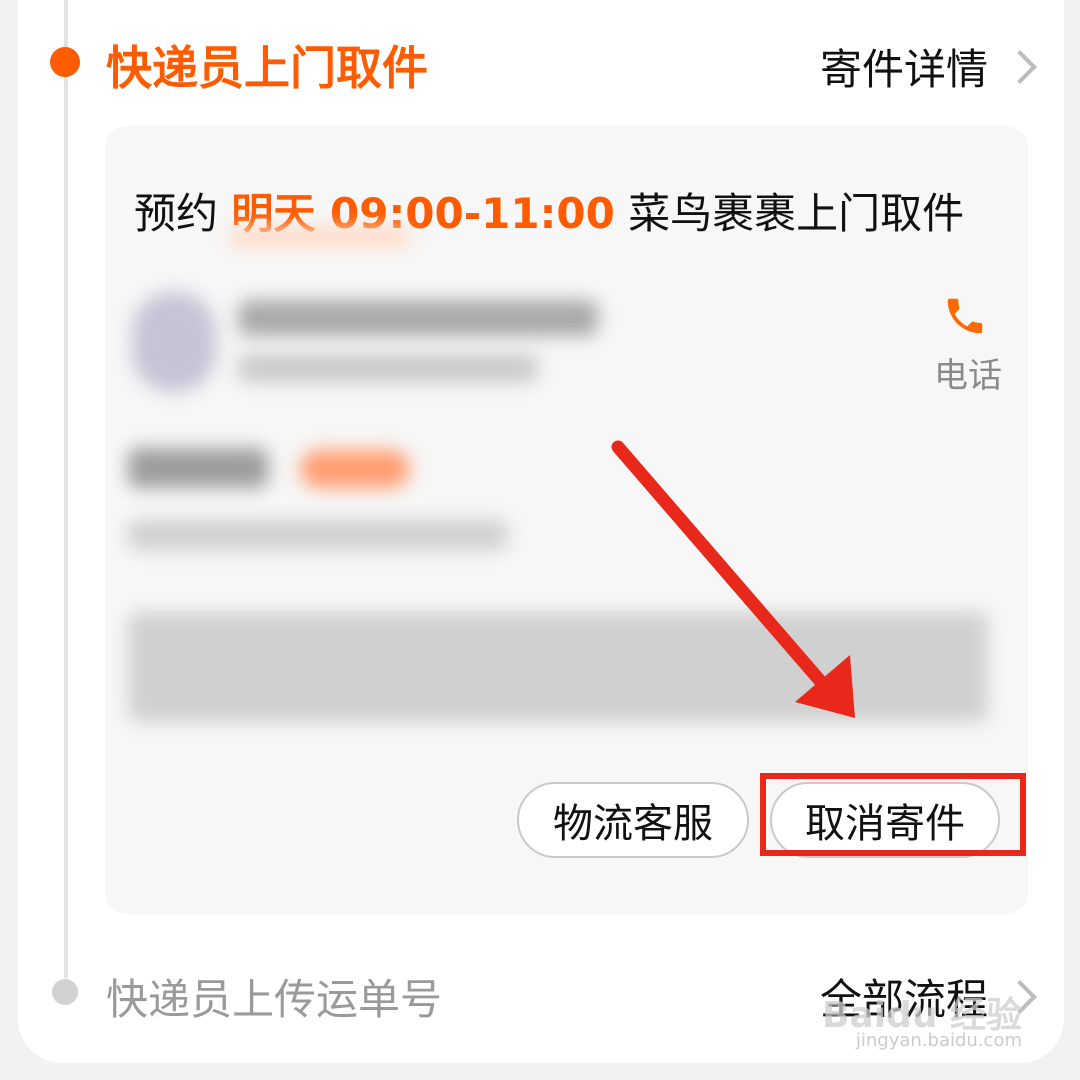 This screenshot has height=1080, width=1080. I want to click on appointment-suffix: 菜鸟裹裹上门取件, so click(789, 213).